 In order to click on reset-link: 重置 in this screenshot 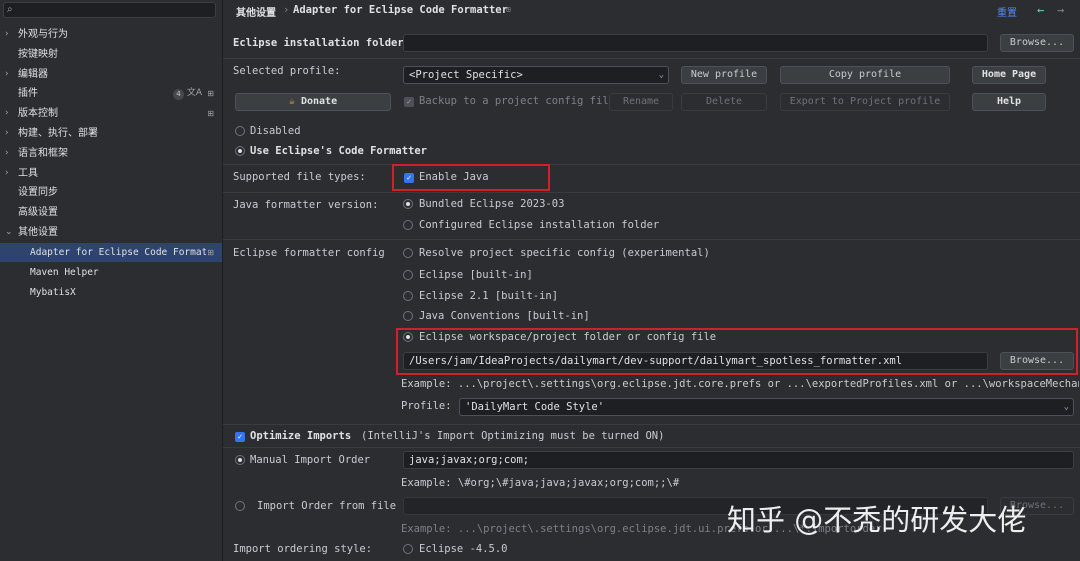, I will do `click(1007, 11)`.